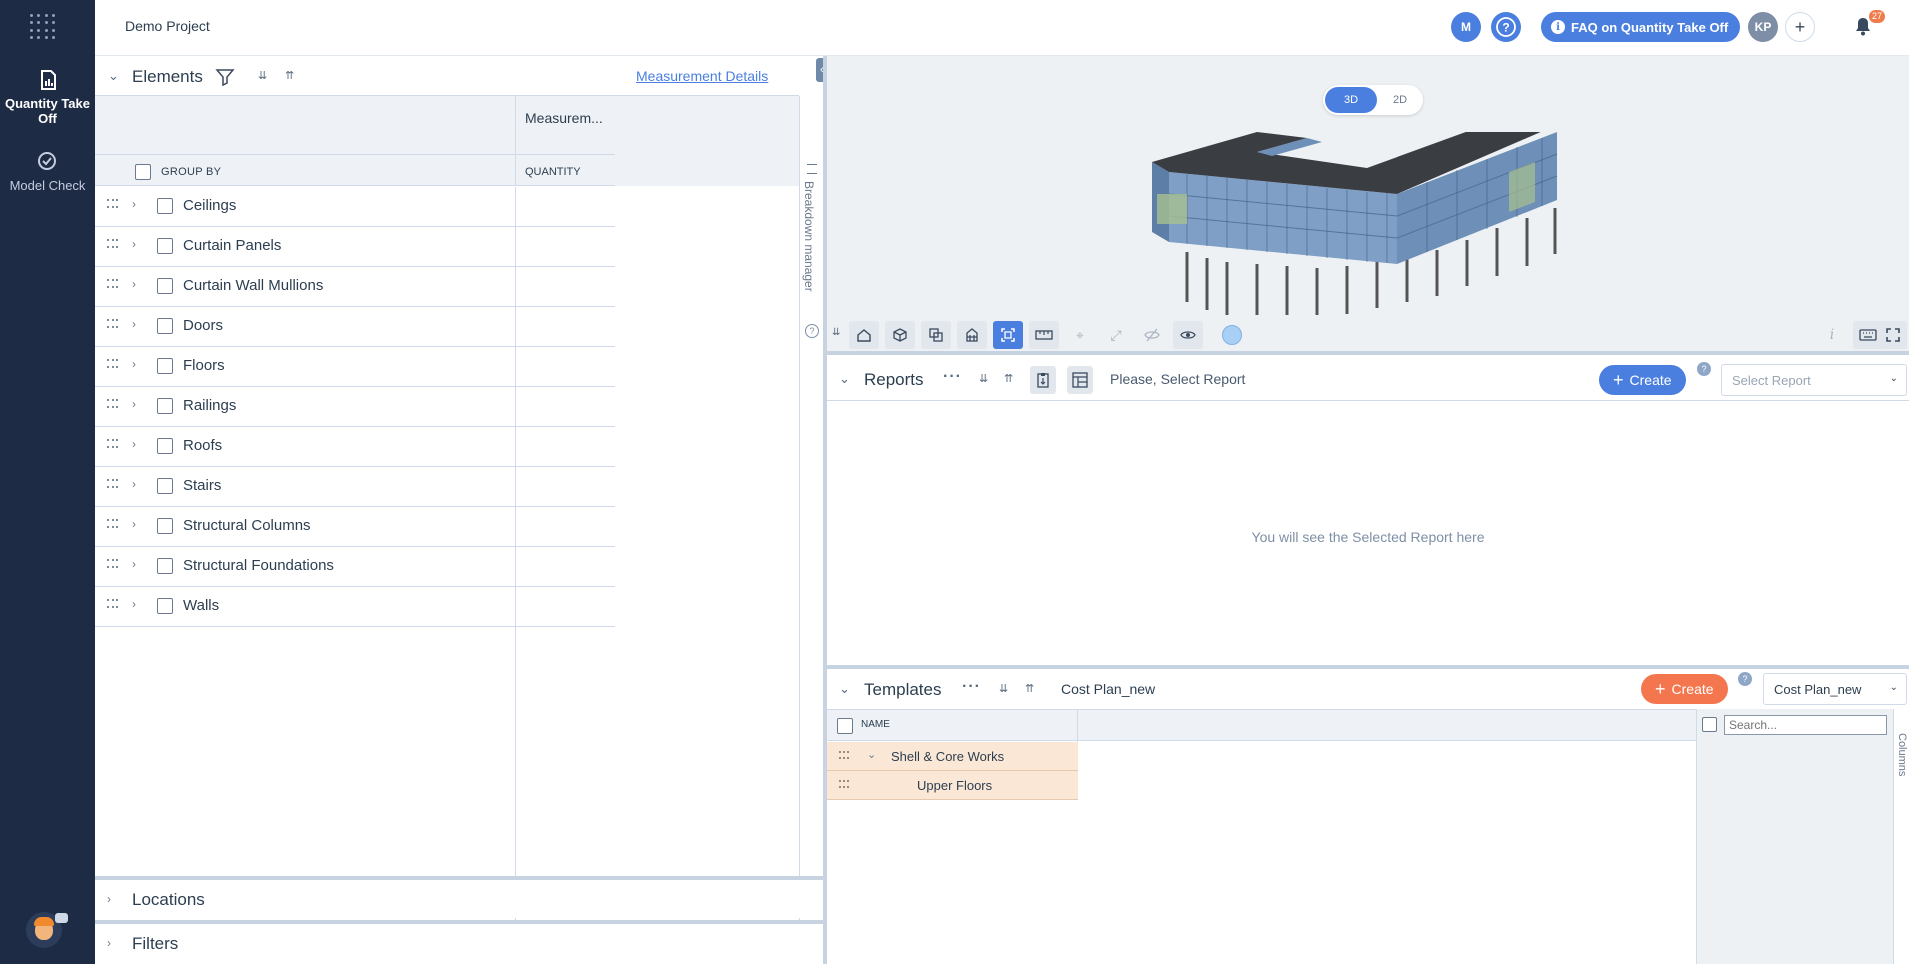 The height and width of the screenshot is (964, 1909). I want to click on collapse-toolbar-icon: ⇊, so click(836, 332).